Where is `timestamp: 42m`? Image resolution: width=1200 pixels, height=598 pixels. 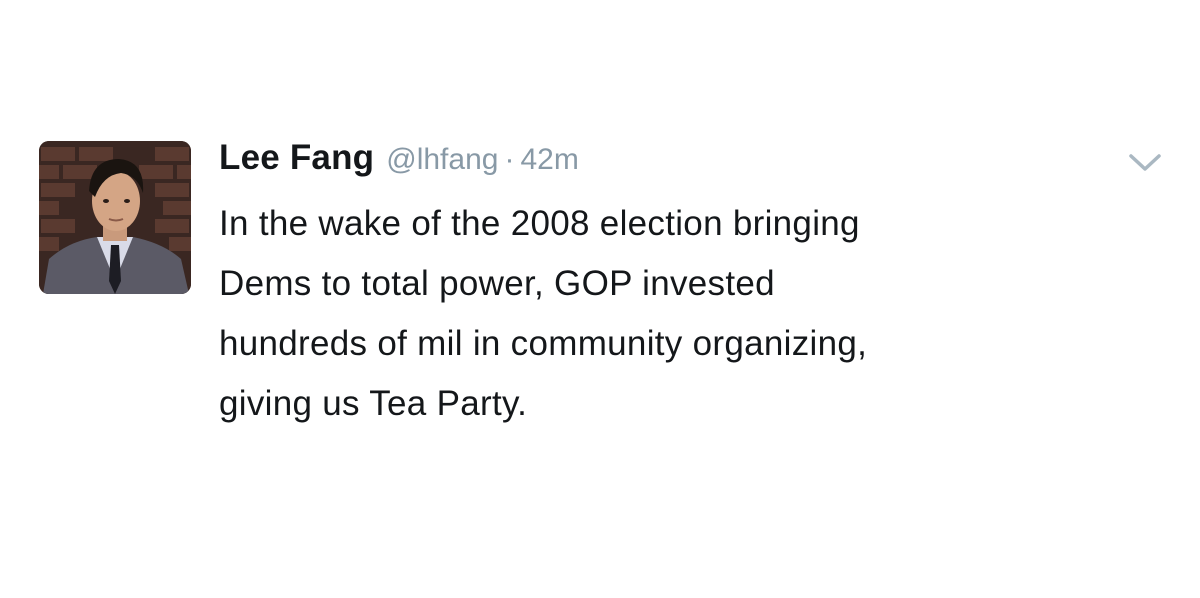
timestamp: 42m is located at coordinates (549, 160).